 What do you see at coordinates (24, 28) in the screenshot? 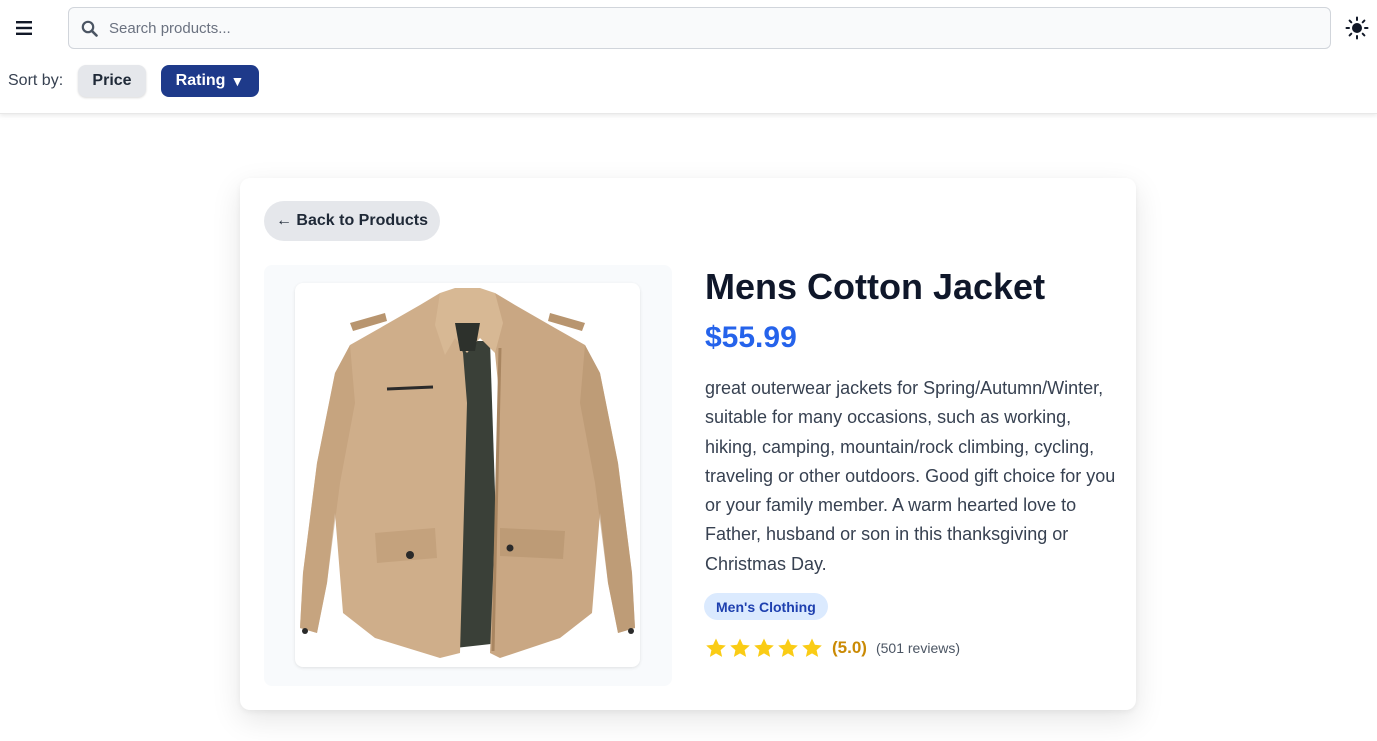
I see `hamburger-menu-icon` at bounding box center [24, 28].